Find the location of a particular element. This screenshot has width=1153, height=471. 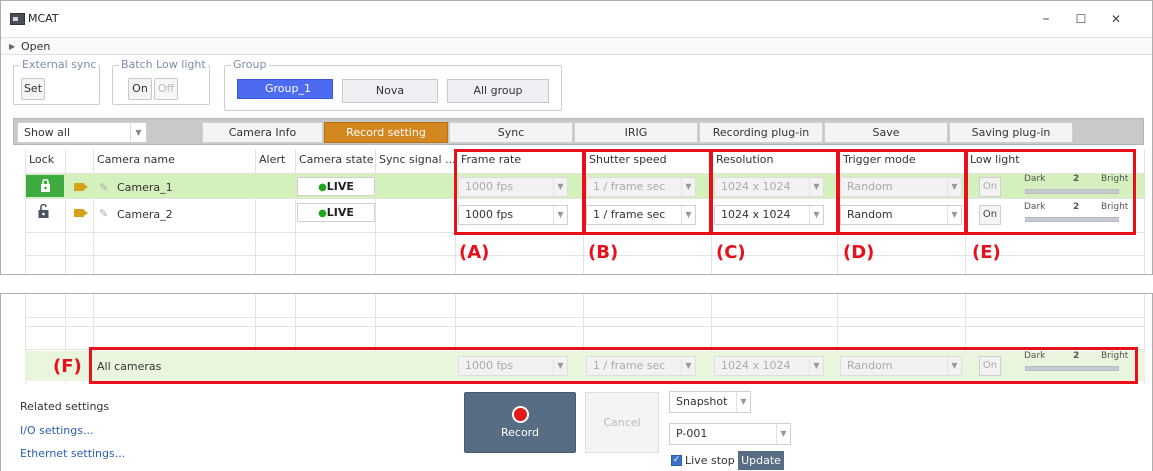

snapshot-select: P-001 ▼ is located at coordinates (730, 434).